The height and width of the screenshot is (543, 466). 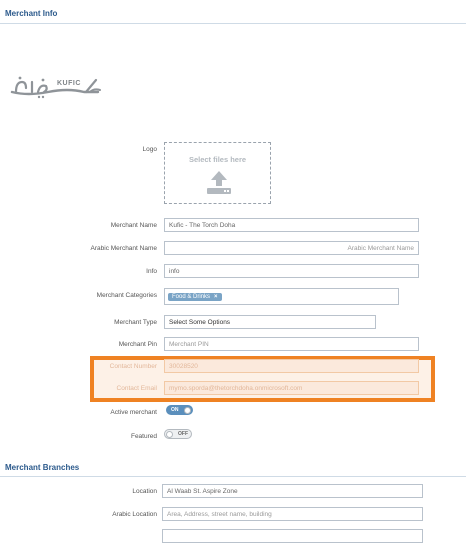 What do you see at coordinates (292, 514) in the screenshot?
I see `arabic-location-input: Area, Address, street name, building` at bounding box center [292, 514].